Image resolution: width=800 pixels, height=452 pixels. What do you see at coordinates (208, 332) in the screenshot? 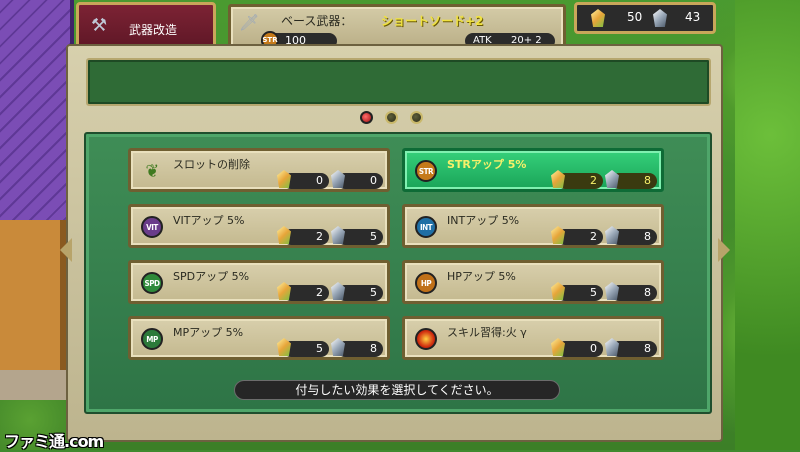
I see `slot-label: MPアップ 5%` at bounding box center [208, 332].